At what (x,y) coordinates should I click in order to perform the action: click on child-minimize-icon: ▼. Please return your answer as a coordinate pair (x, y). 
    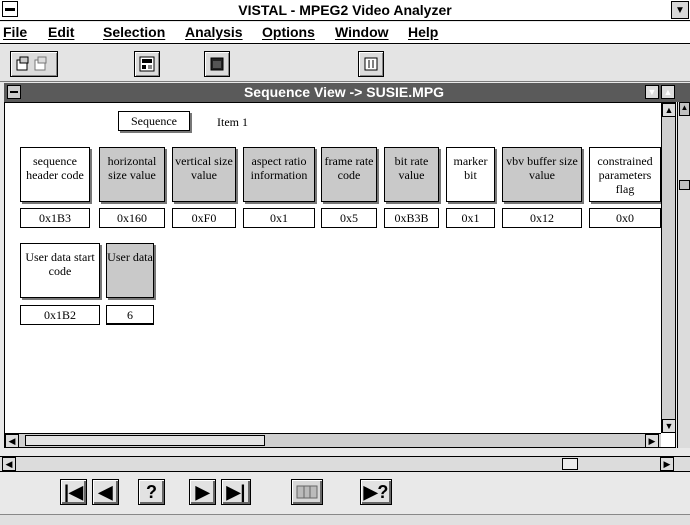
    Looking at the image, I should click on (652, 92).